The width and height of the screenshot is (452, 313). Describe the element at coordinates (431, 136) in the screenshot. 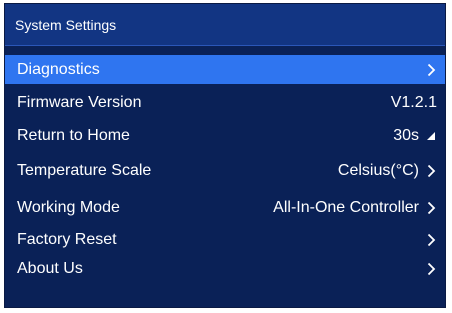

I see `triangle-corner-icon` at that location.